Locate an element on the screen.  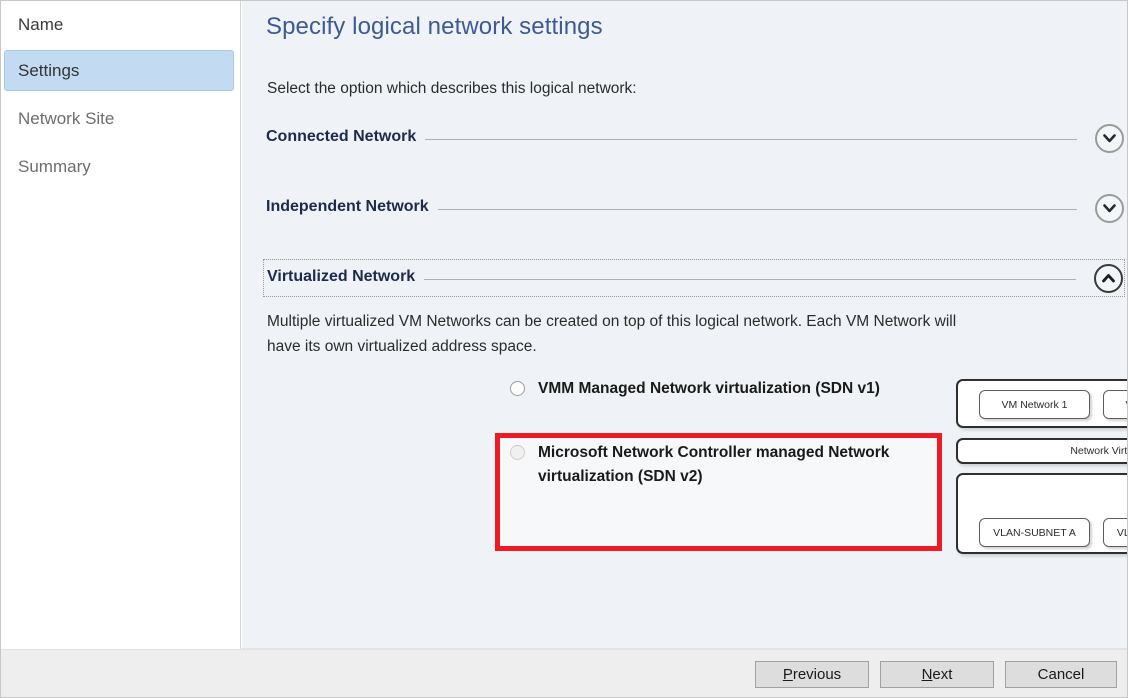
accel-char: N is located at coordinates (927, 674).